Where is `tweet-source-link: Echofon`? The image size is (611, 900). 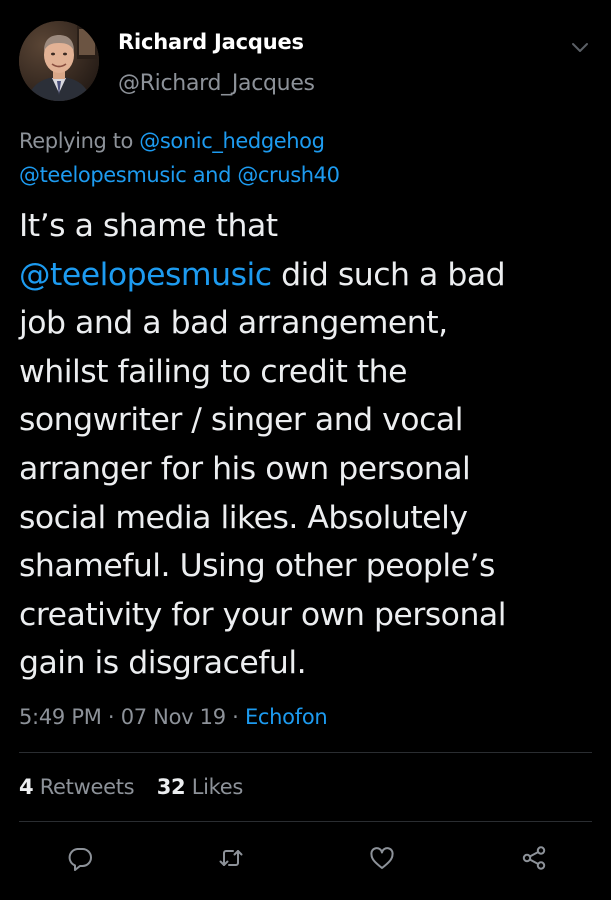
tweet-source-link: Echofon is located at coordinates (286, 717).